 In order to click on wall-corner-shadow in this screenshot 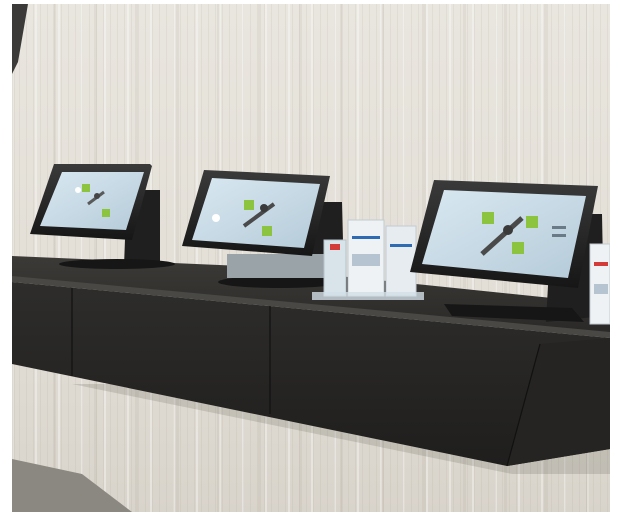, I will do `click(20, 39)`.